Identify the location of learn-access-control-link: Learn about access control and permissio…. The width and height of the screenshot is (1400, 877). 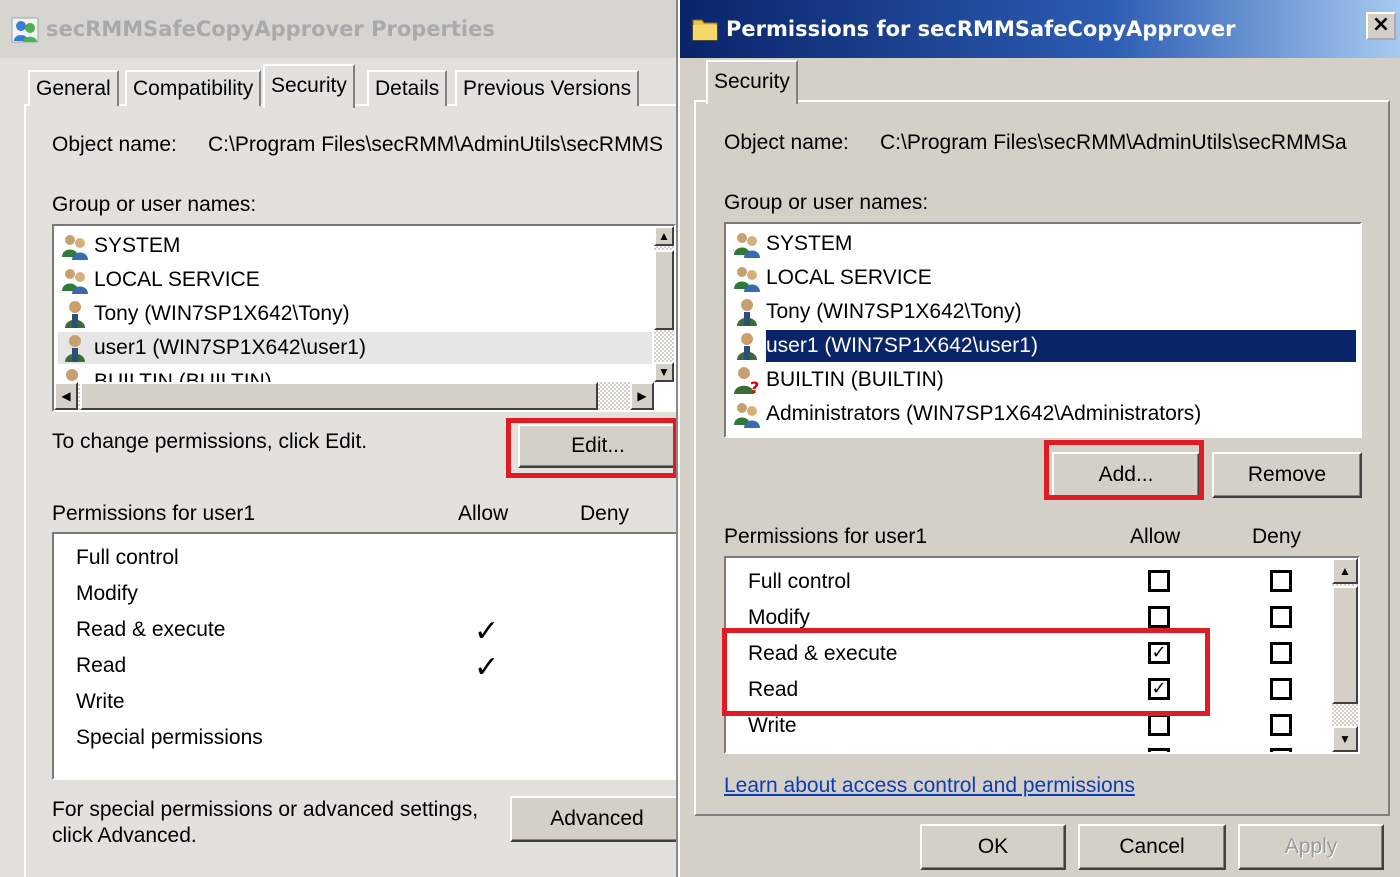
(929, 786).